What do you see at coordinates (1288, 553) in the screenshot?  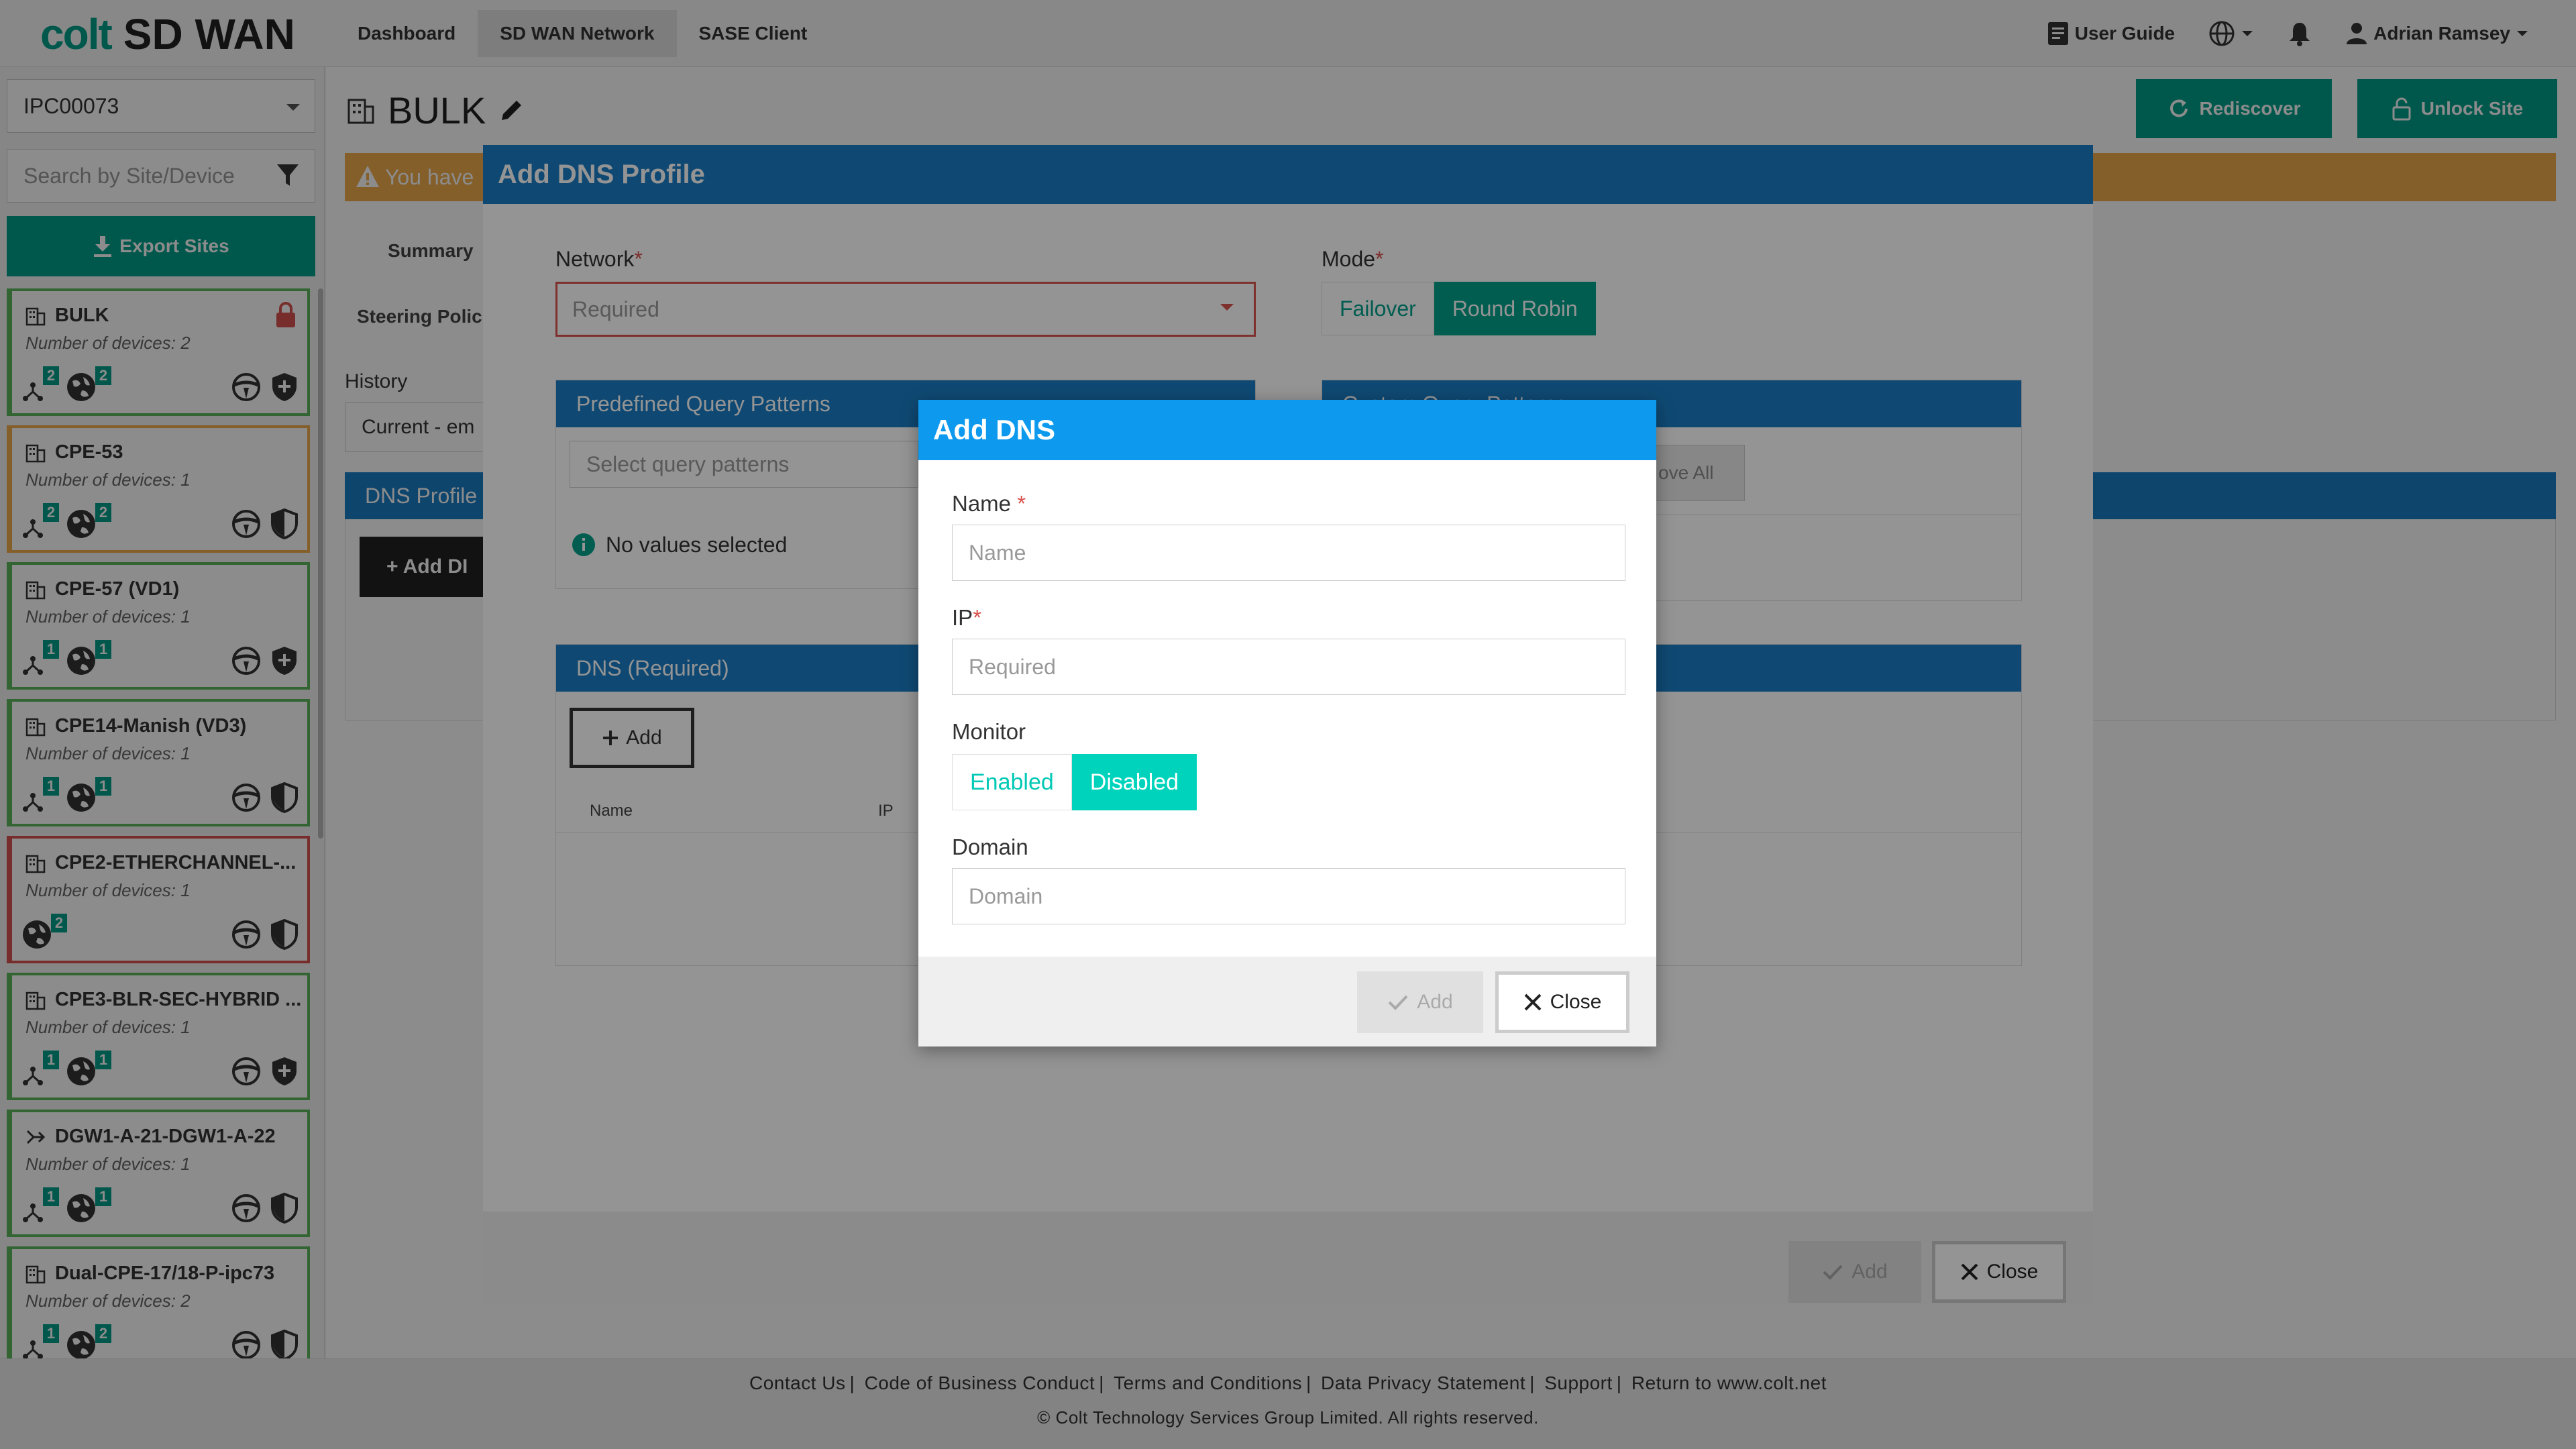 I see `name-input: Name` at bounding box center [1288, 553].